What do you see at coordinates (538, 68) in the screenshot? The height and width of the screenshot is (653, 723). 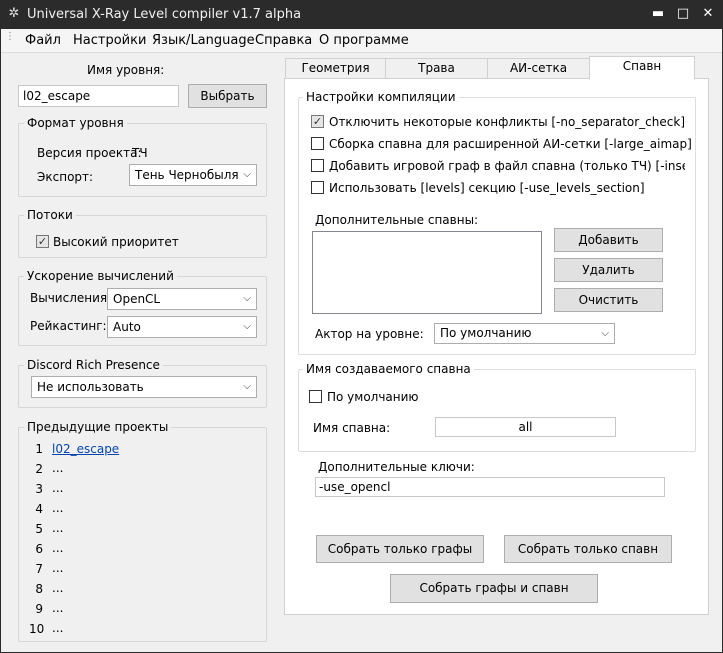 I see `tab-ai-mesh: АИ-сетка` at bounding box center [538, 68].